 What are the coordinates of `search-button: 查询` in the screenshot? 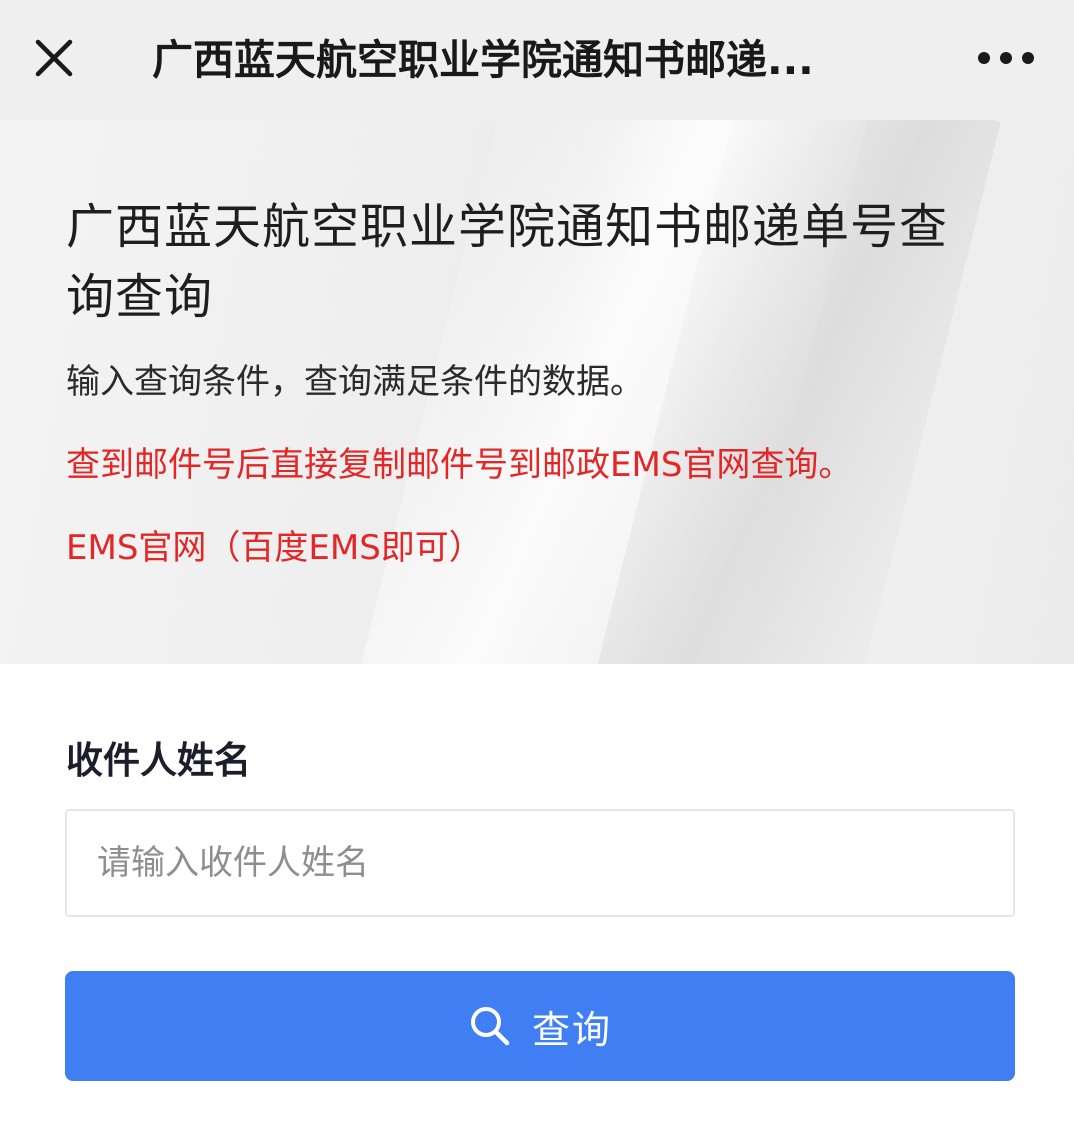 It's located at (540, 1026).